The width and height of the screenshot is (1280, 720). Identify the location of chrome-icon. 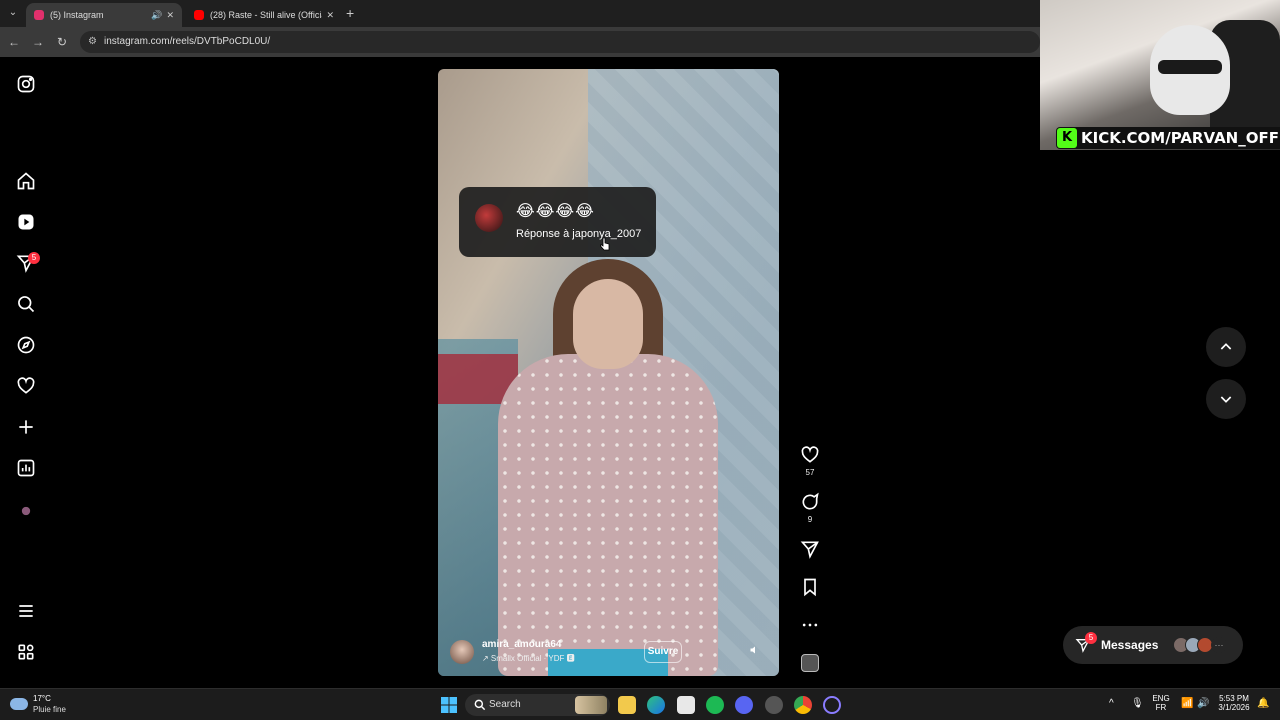
(803, 705).